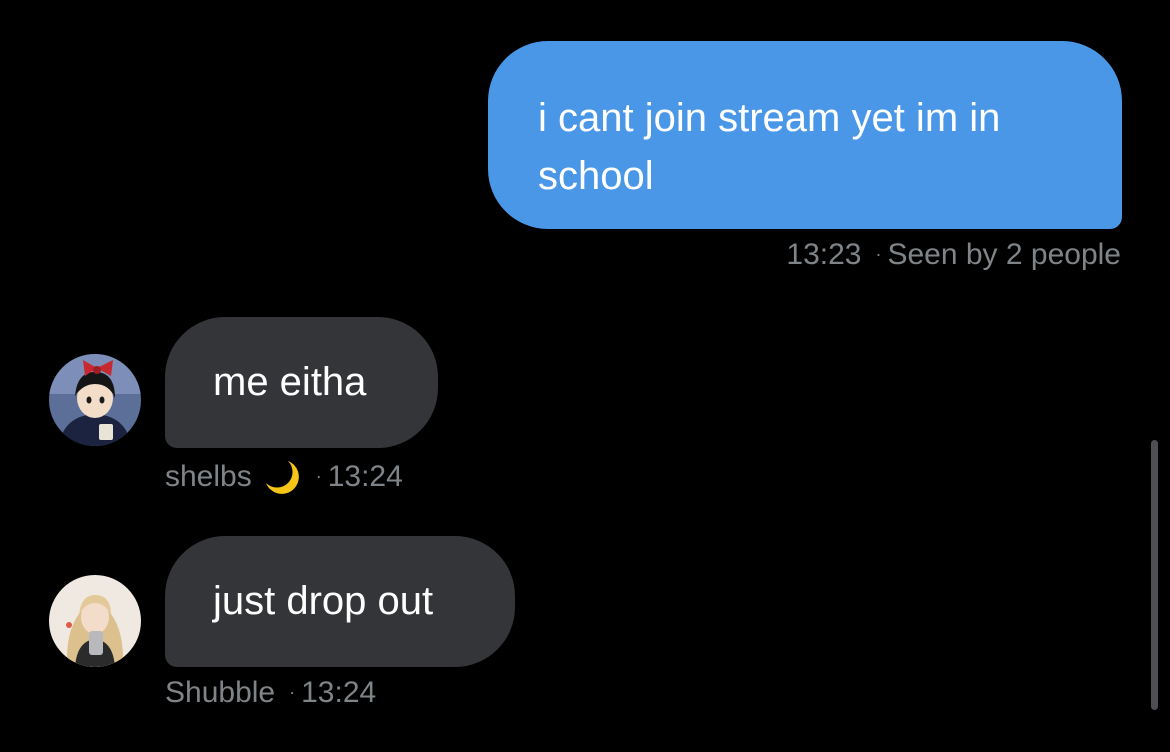  I want to click on incoming-message-text: me eitha, so click(290, 382).